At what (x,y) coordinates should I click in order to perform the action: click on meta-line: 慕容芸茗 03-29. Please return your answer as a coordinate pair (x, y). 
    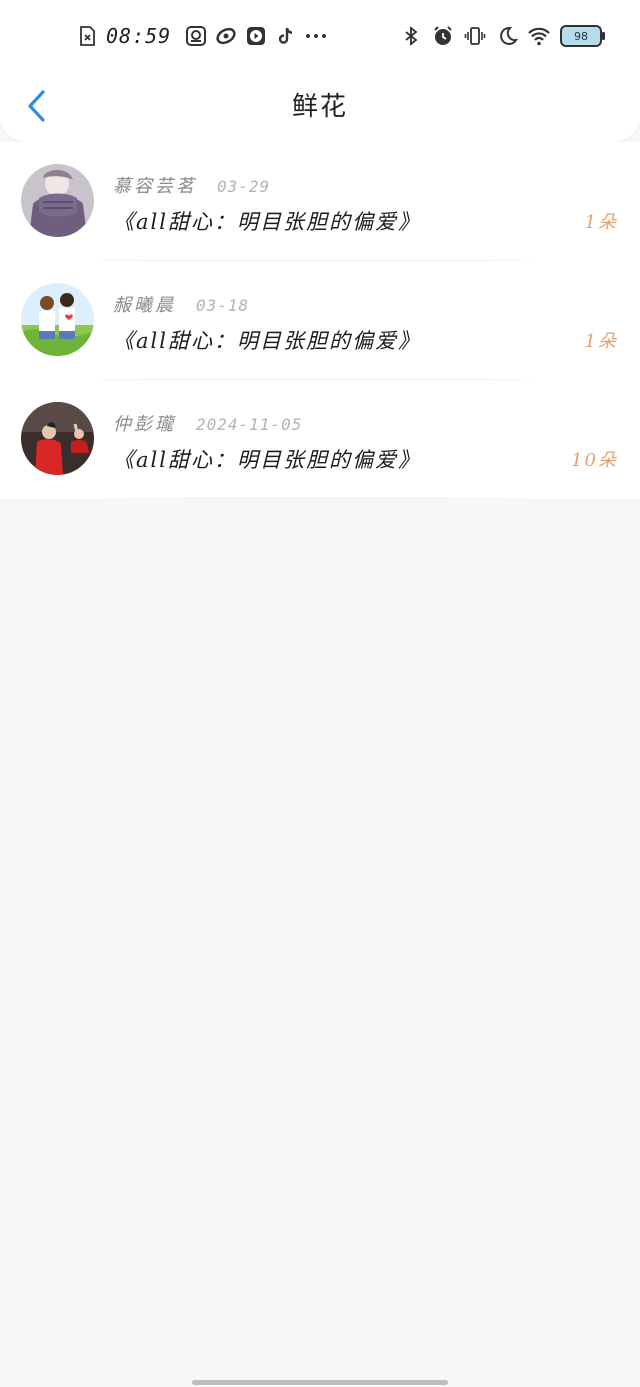
    Looking at the image, I should click on (191, 185).